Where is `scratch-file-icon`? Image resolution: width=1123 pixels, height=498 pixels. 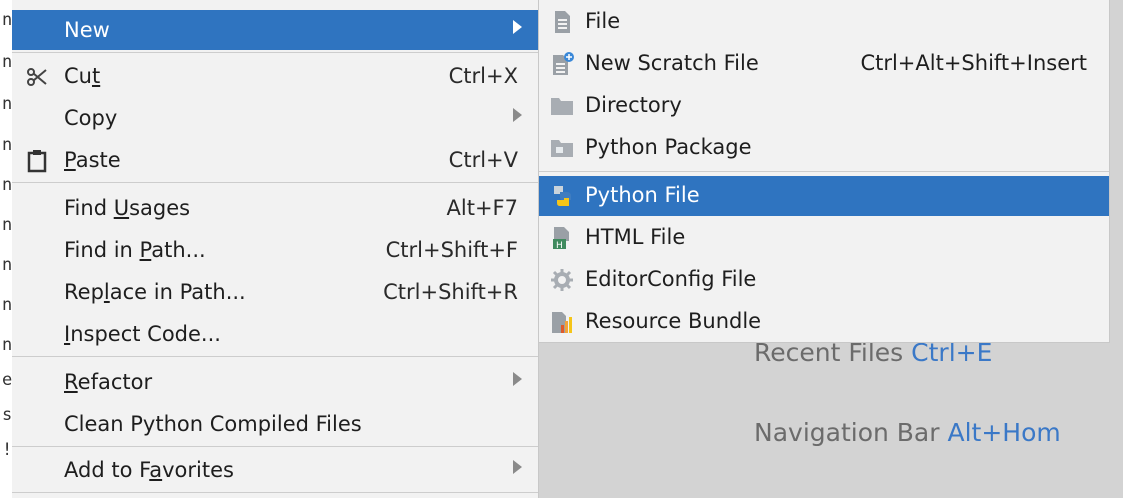
scratch-file-icon is located at coordinates (562, 64).